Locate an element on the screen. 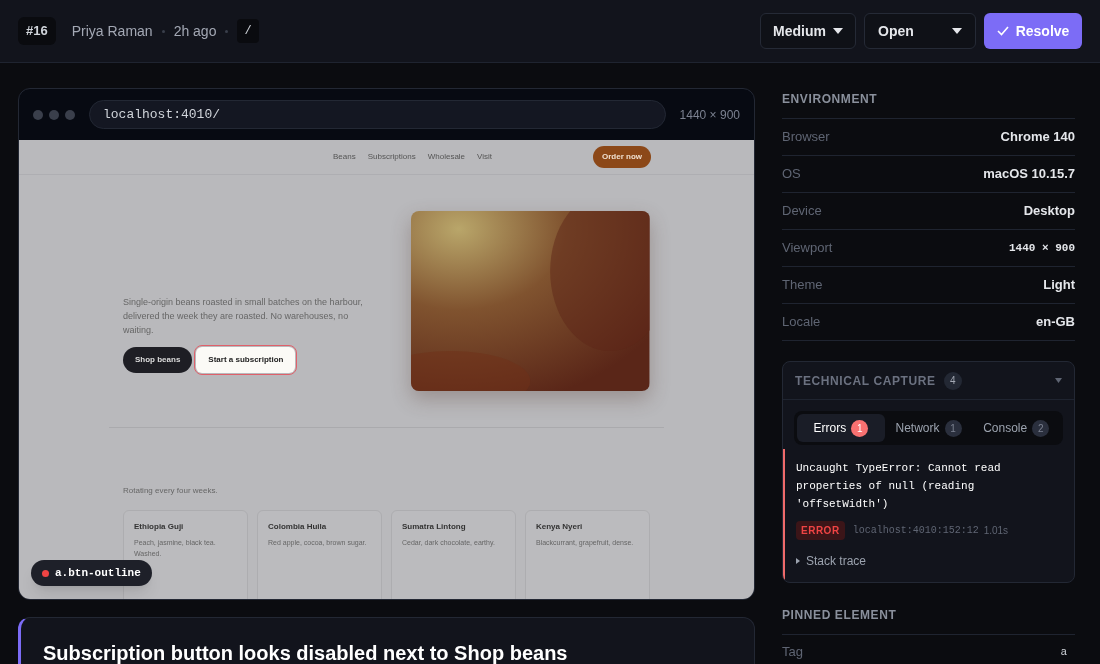 This screenshot has height=664, width=1100. site-nav-link: Subscriptions is located at coordinates (391, 157).